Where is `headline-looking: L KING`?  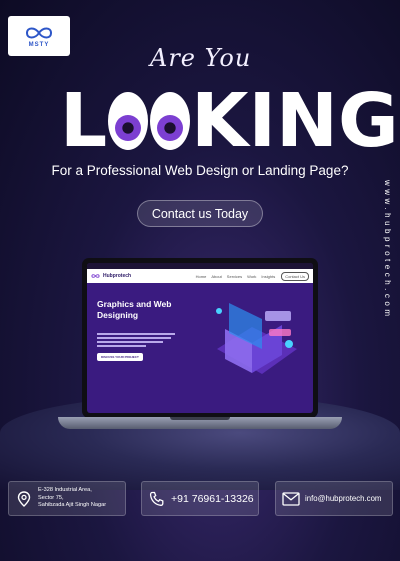 headline-looking: L KING is located at coordinates (229, 121).